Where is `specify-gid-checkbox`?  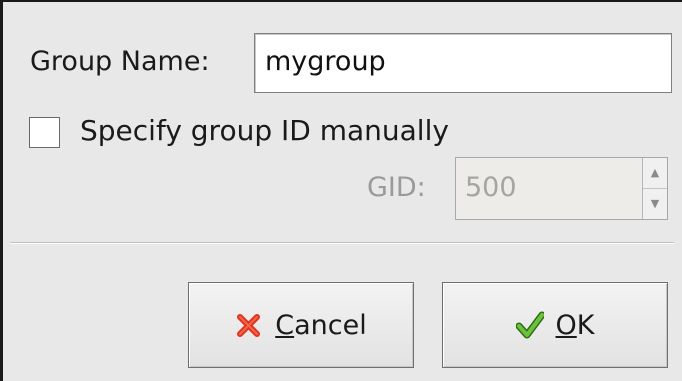 specify-gid-checkbox is located at coordinates (44, 132).